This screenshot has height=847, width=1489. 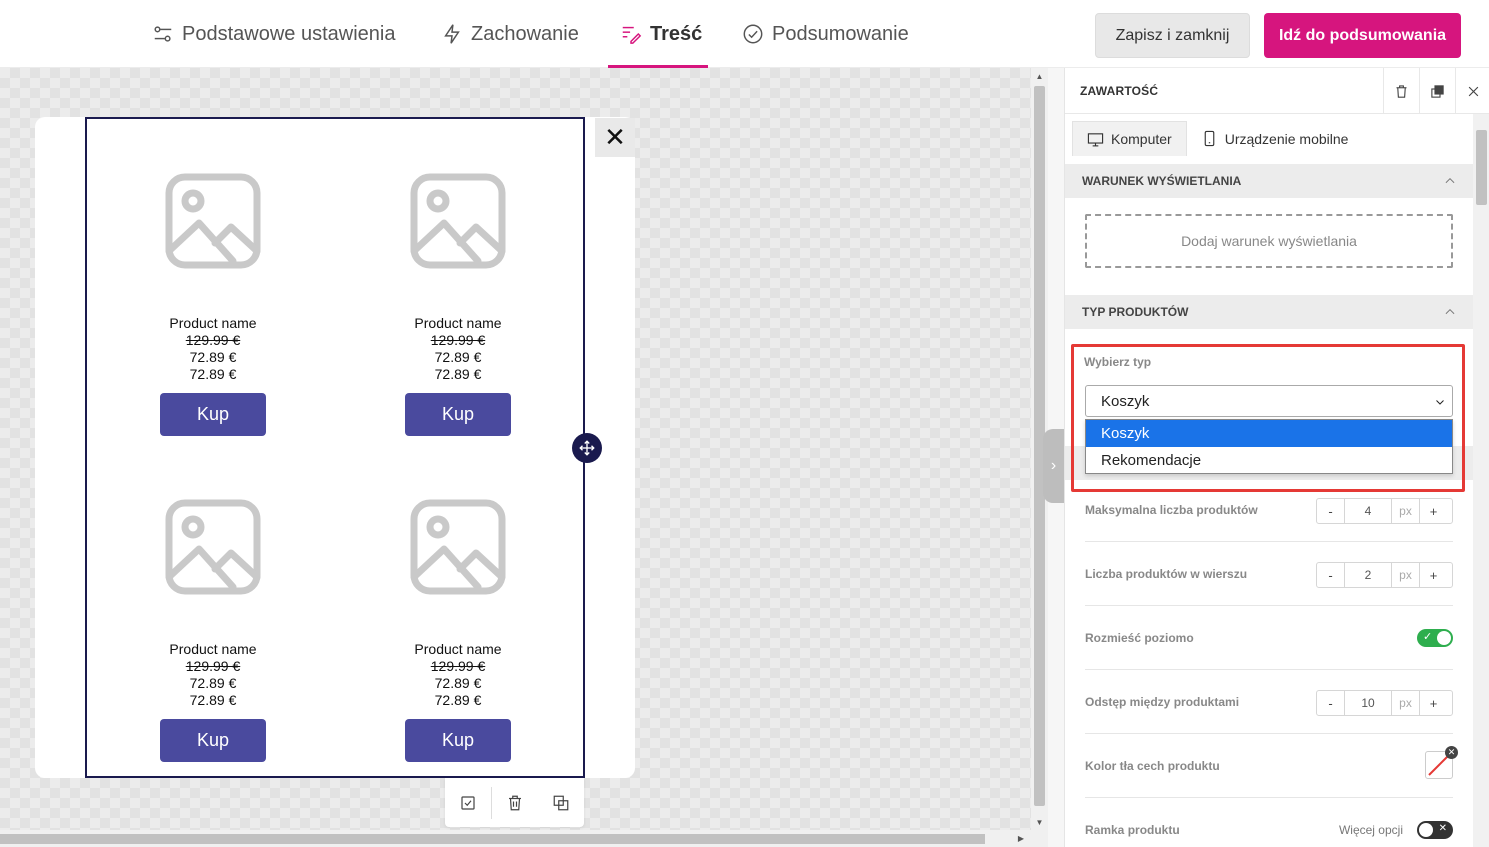 I want to click on close-panel-button, so click(x=1472, y=91).